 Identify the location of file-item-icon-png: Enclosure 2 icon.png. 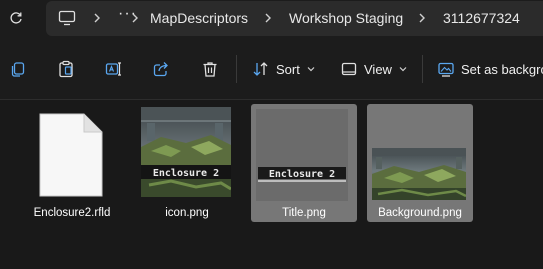
(187, 163).